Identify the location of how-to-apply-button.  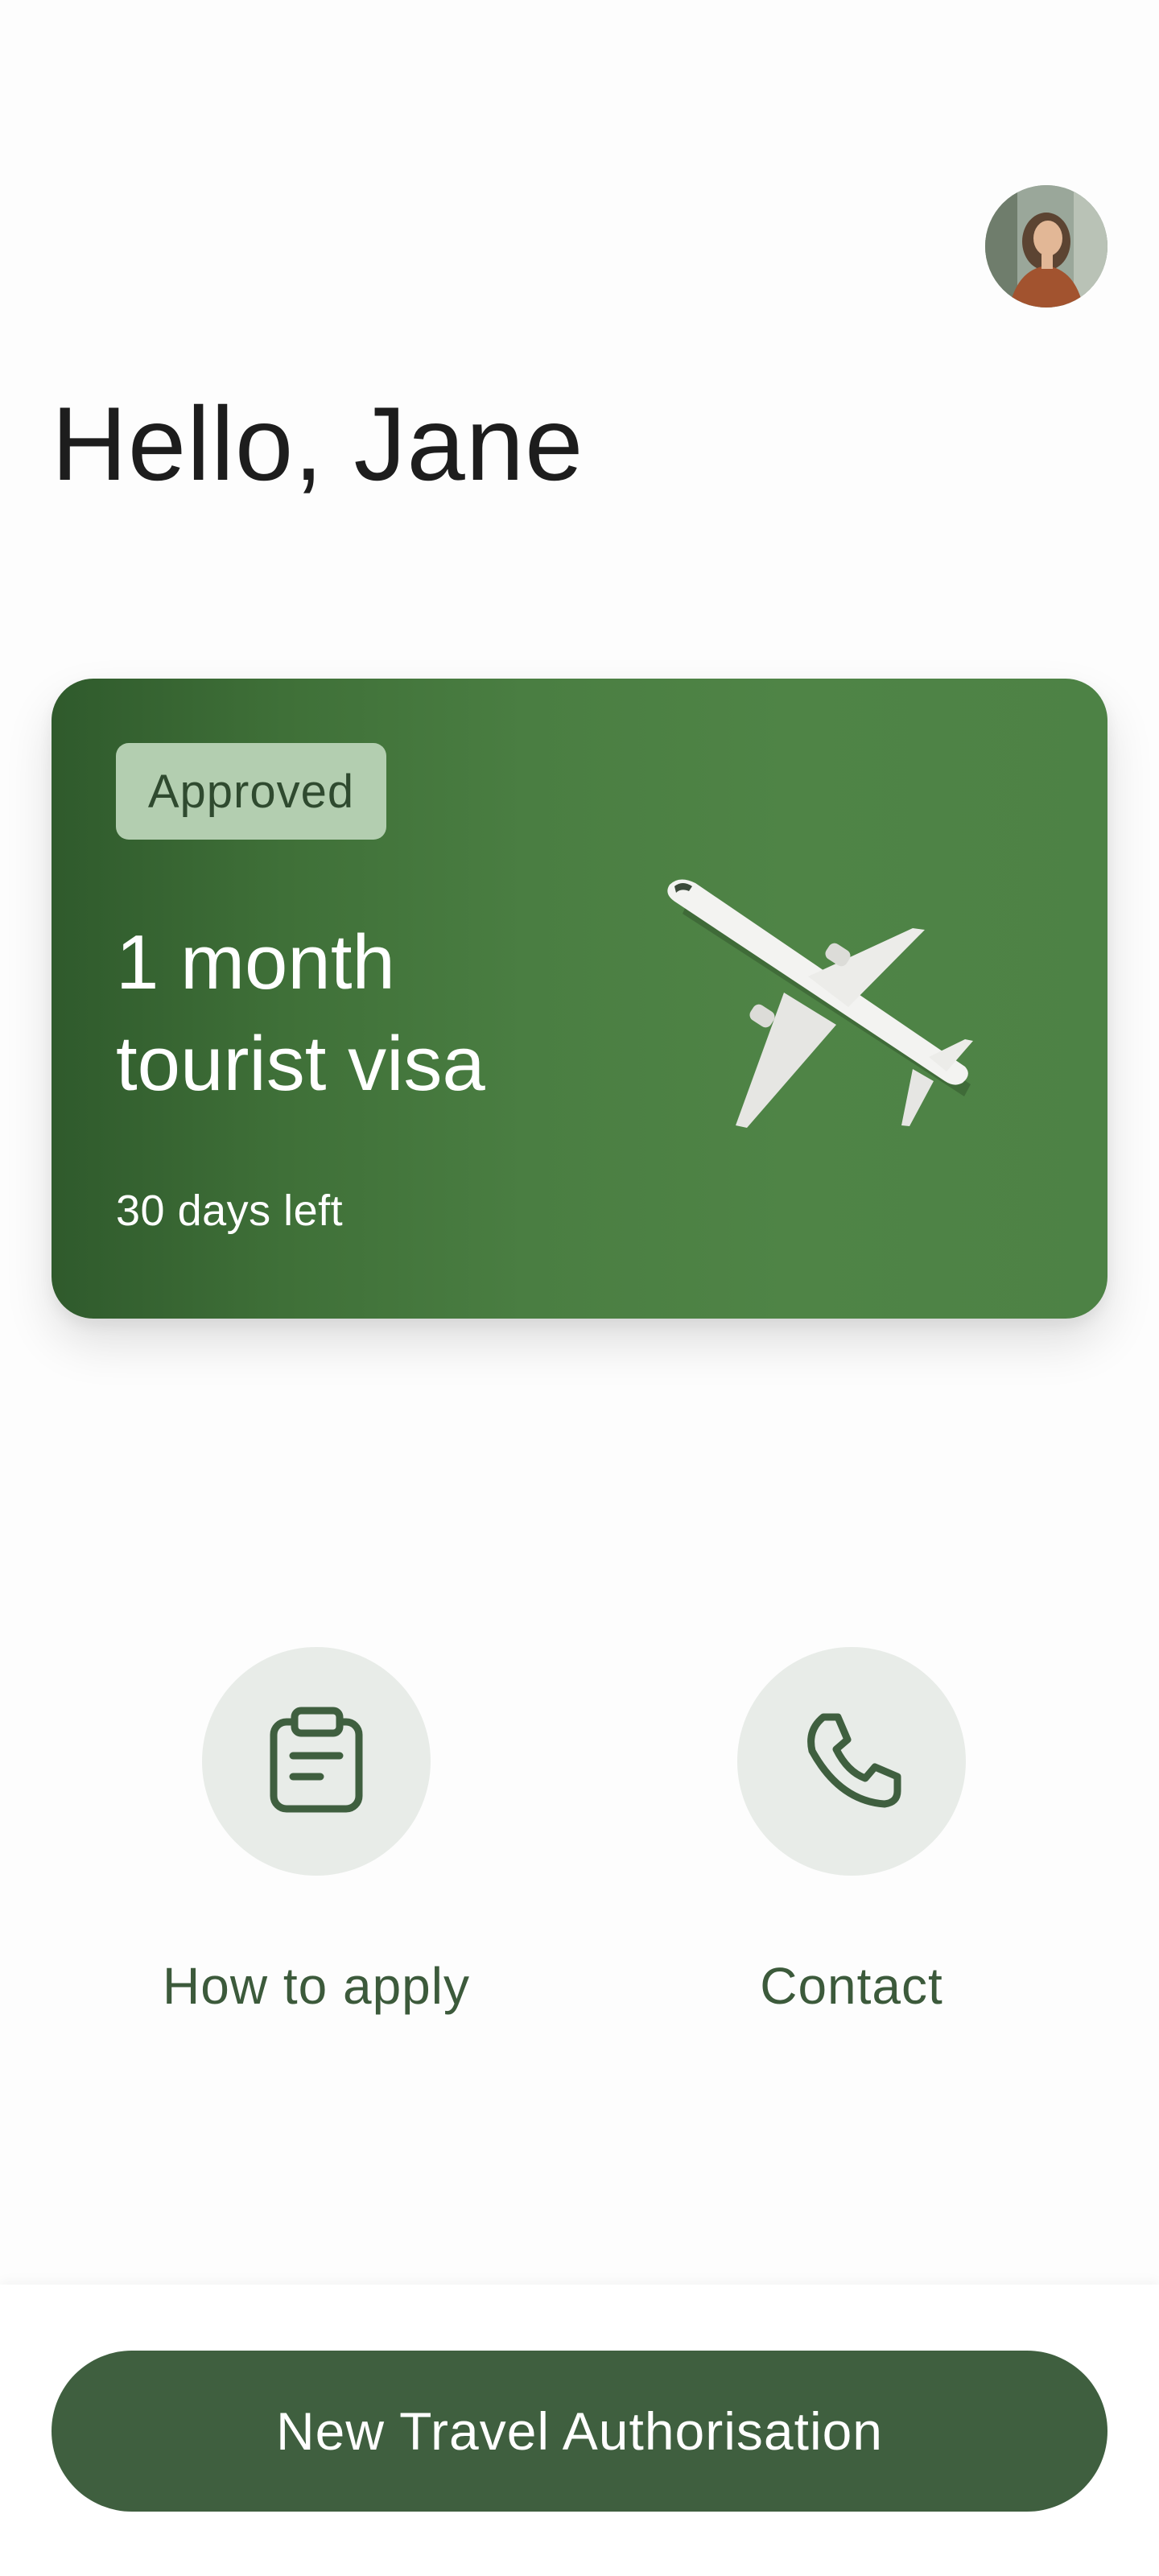
(316, 1762).